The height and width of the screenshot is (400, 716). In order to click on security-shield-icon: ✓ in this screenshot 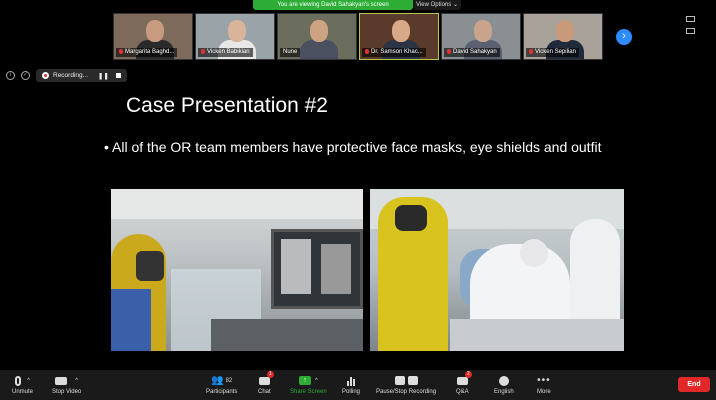, I will do `click(25, 75)`.